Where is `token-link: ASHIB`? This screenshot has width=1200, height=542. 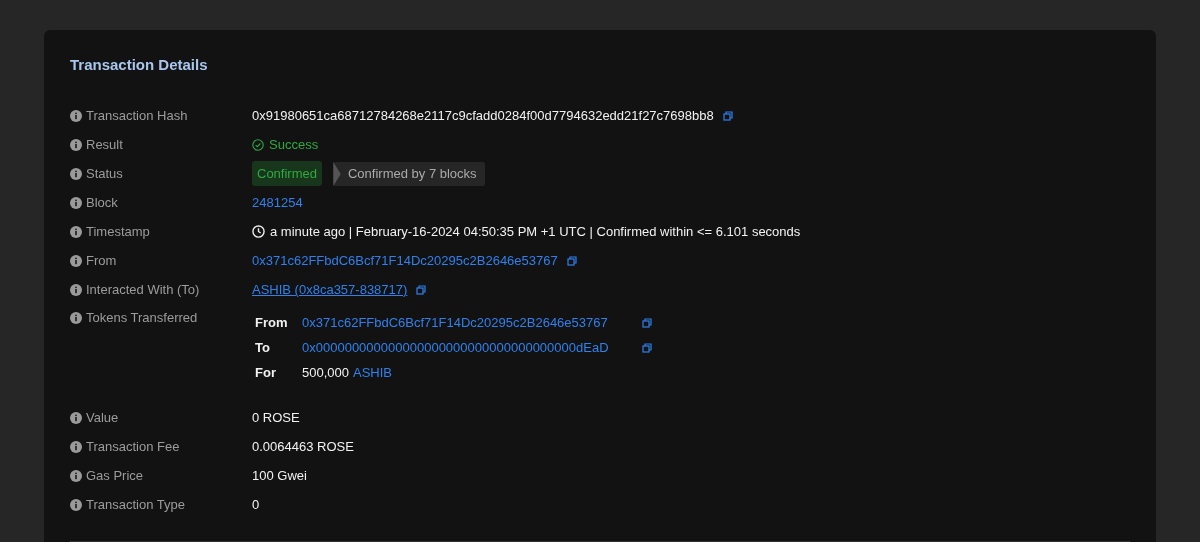
token-link: ASHIB is located at coordinates (372, 372).